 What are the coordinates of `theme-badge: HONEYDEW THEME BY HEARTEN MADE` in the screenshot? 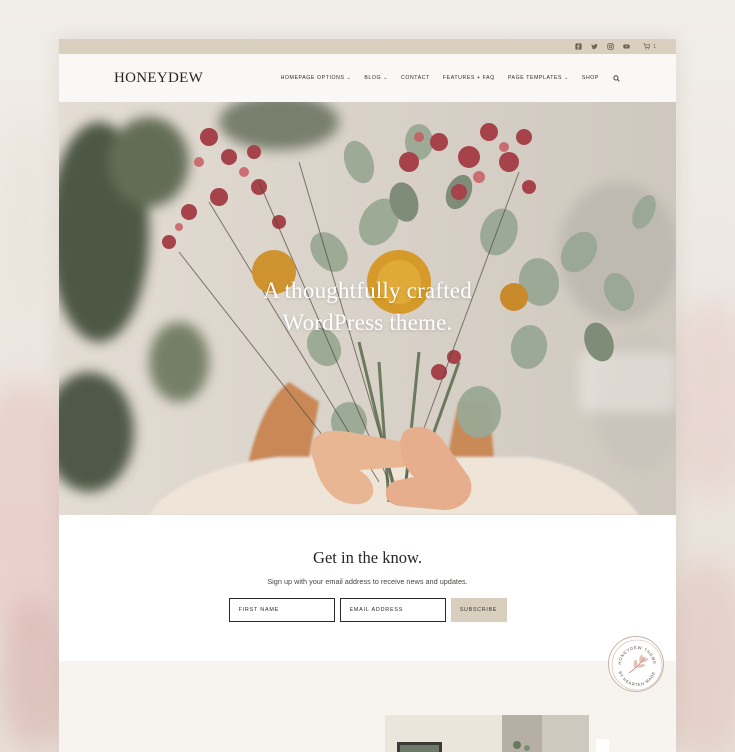 It's located at (636, 664).